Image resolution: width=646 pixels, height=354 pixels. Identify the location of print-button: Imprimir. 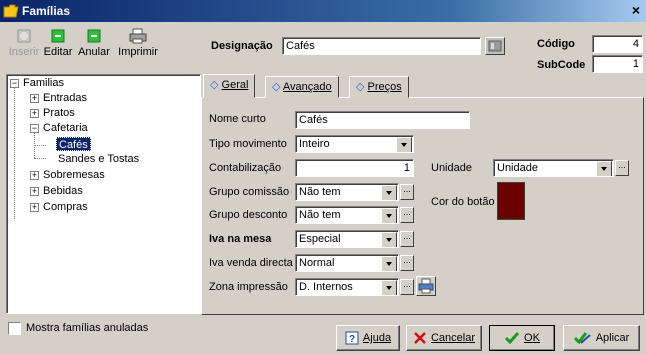
(138, 48).